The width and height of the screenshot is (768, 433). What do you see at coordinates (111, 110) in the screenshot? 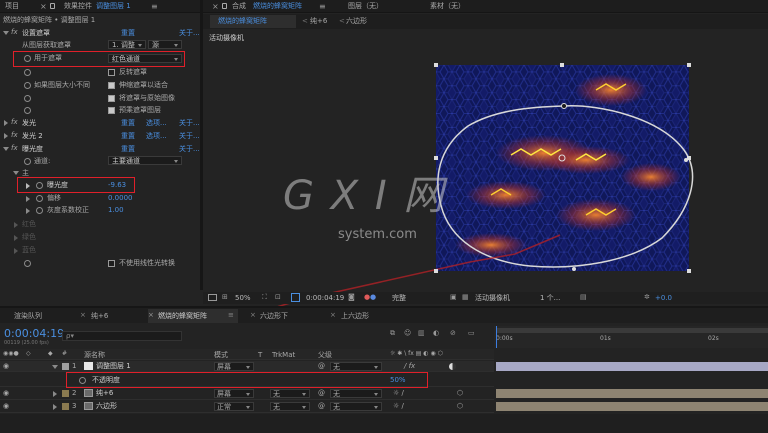
I see `premultiply-matte-checkbox` at bounding box center [111, 110].